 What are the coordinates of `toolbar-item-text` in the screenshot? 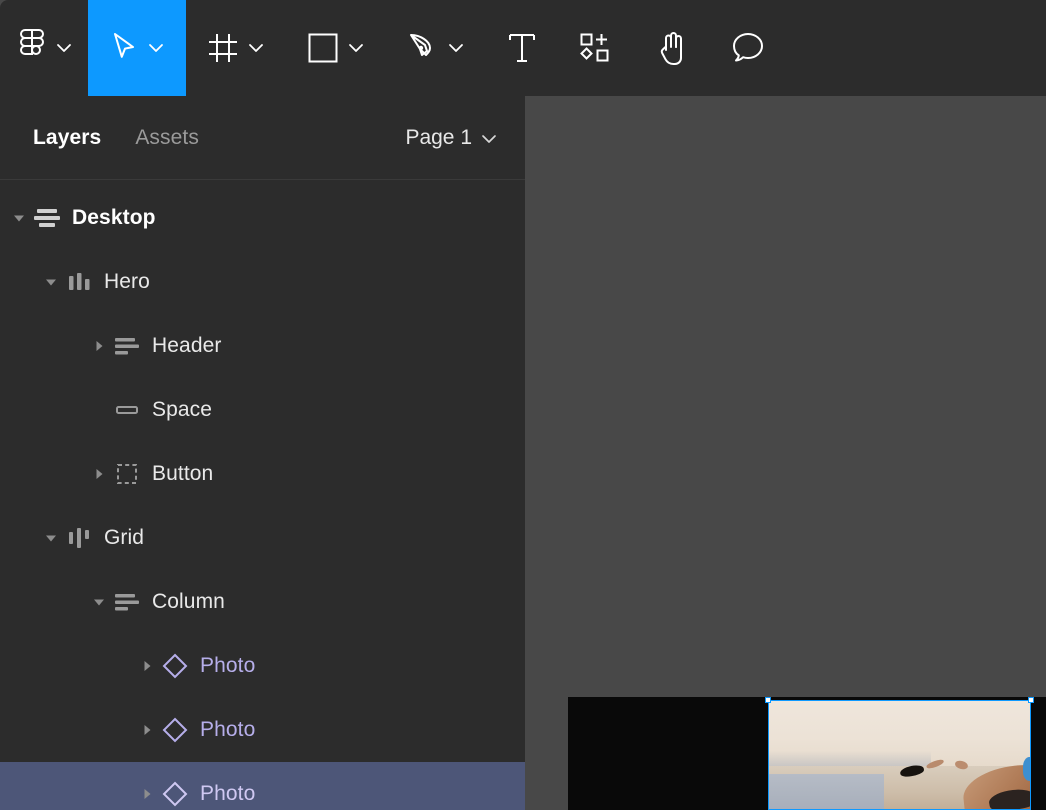 It's located at (522, 48).